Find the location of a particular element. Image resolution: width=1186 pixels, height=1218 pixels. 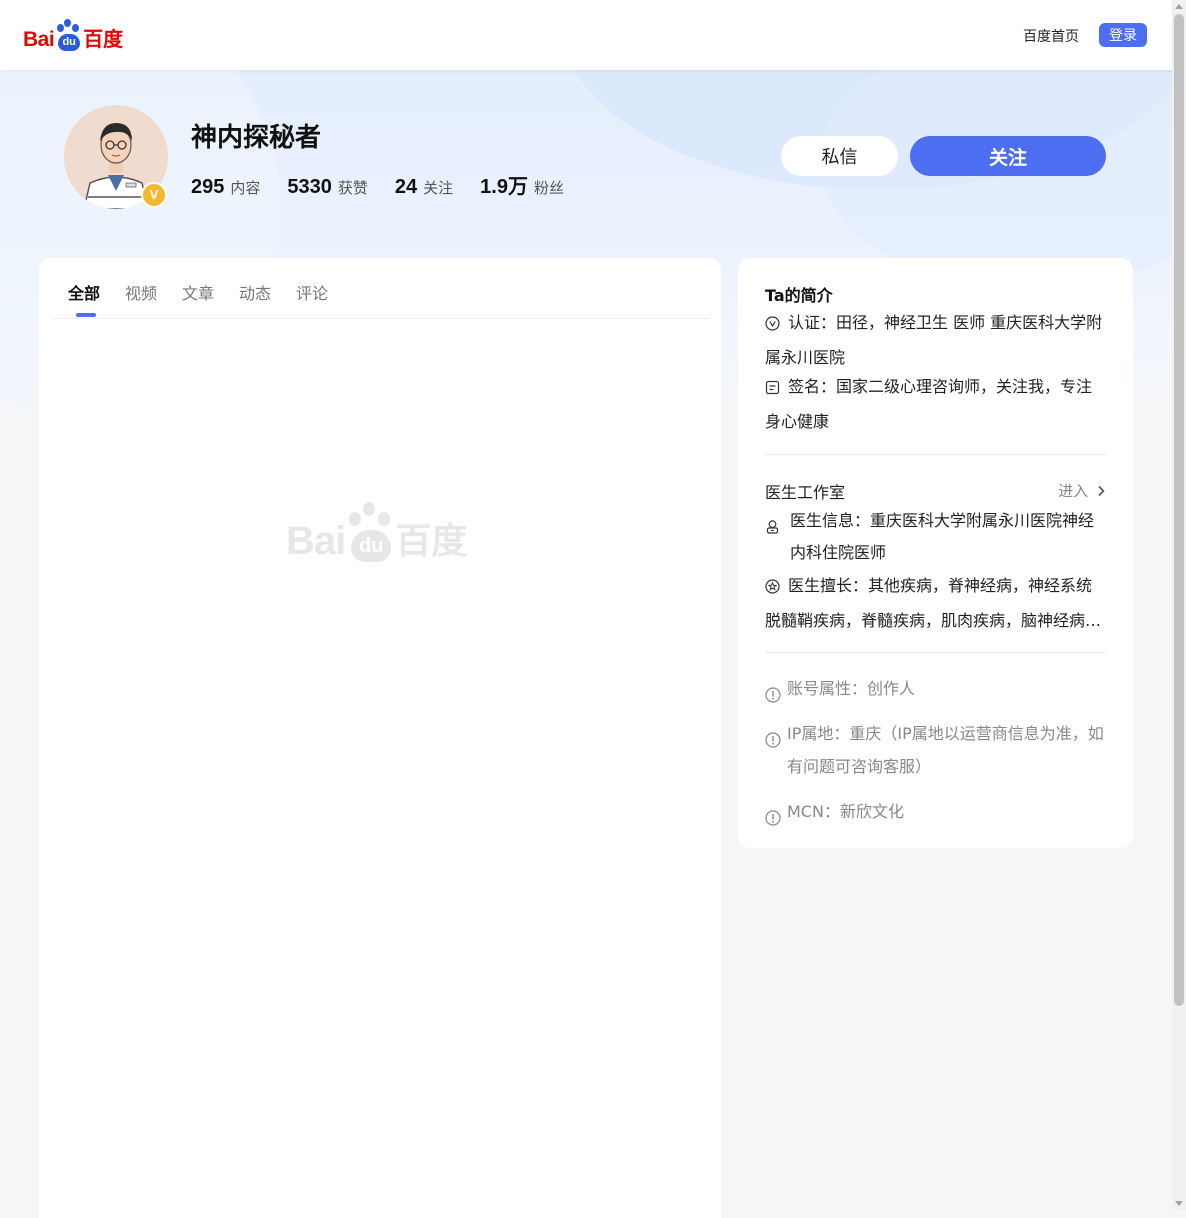

stat-label: 粉丝 is located at coordinates (548, 188).